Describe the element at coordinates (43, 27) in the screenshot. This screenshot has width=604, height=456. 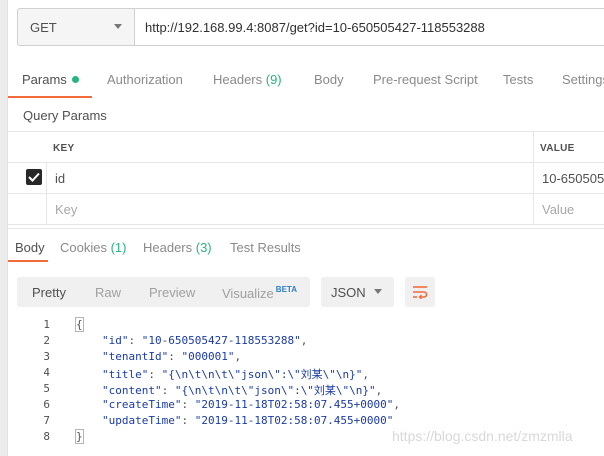
I see `method-label: GET` at that location.